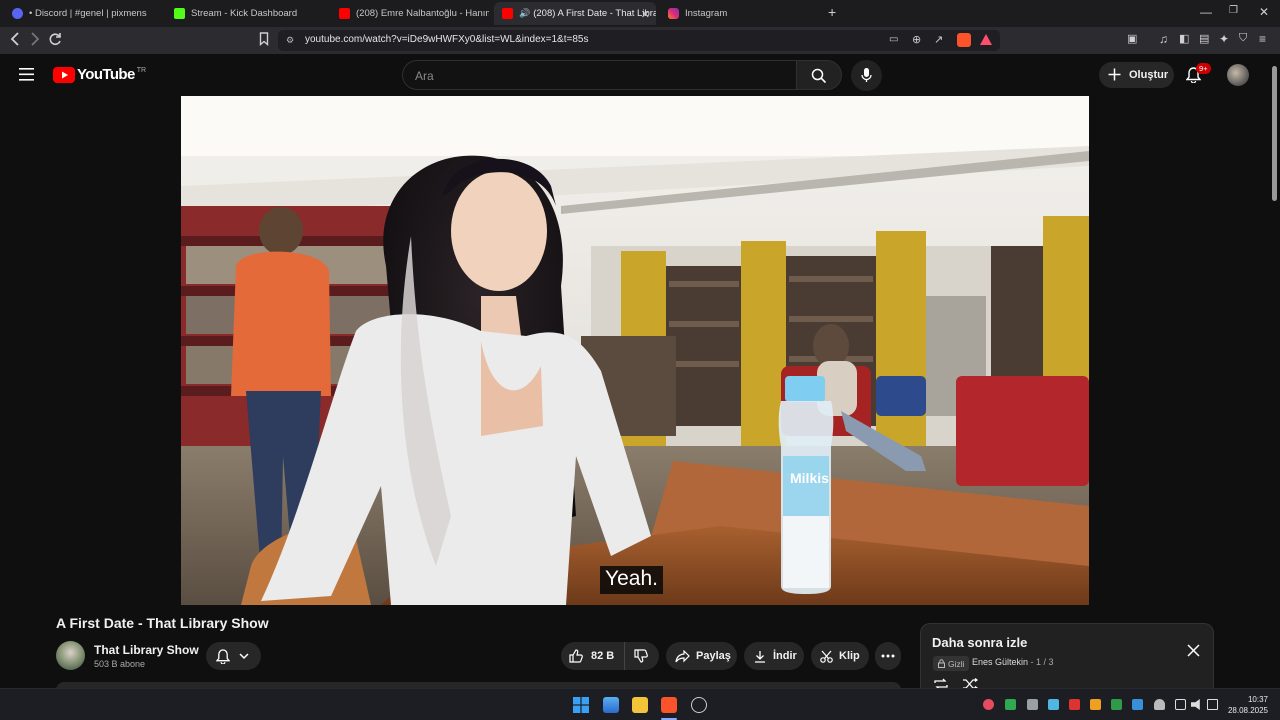 This screenshot has height=720, width=1280. Describe the element at coordinates (706, 13) in the screenshot. I see `tab-label: Instagram` at that location.